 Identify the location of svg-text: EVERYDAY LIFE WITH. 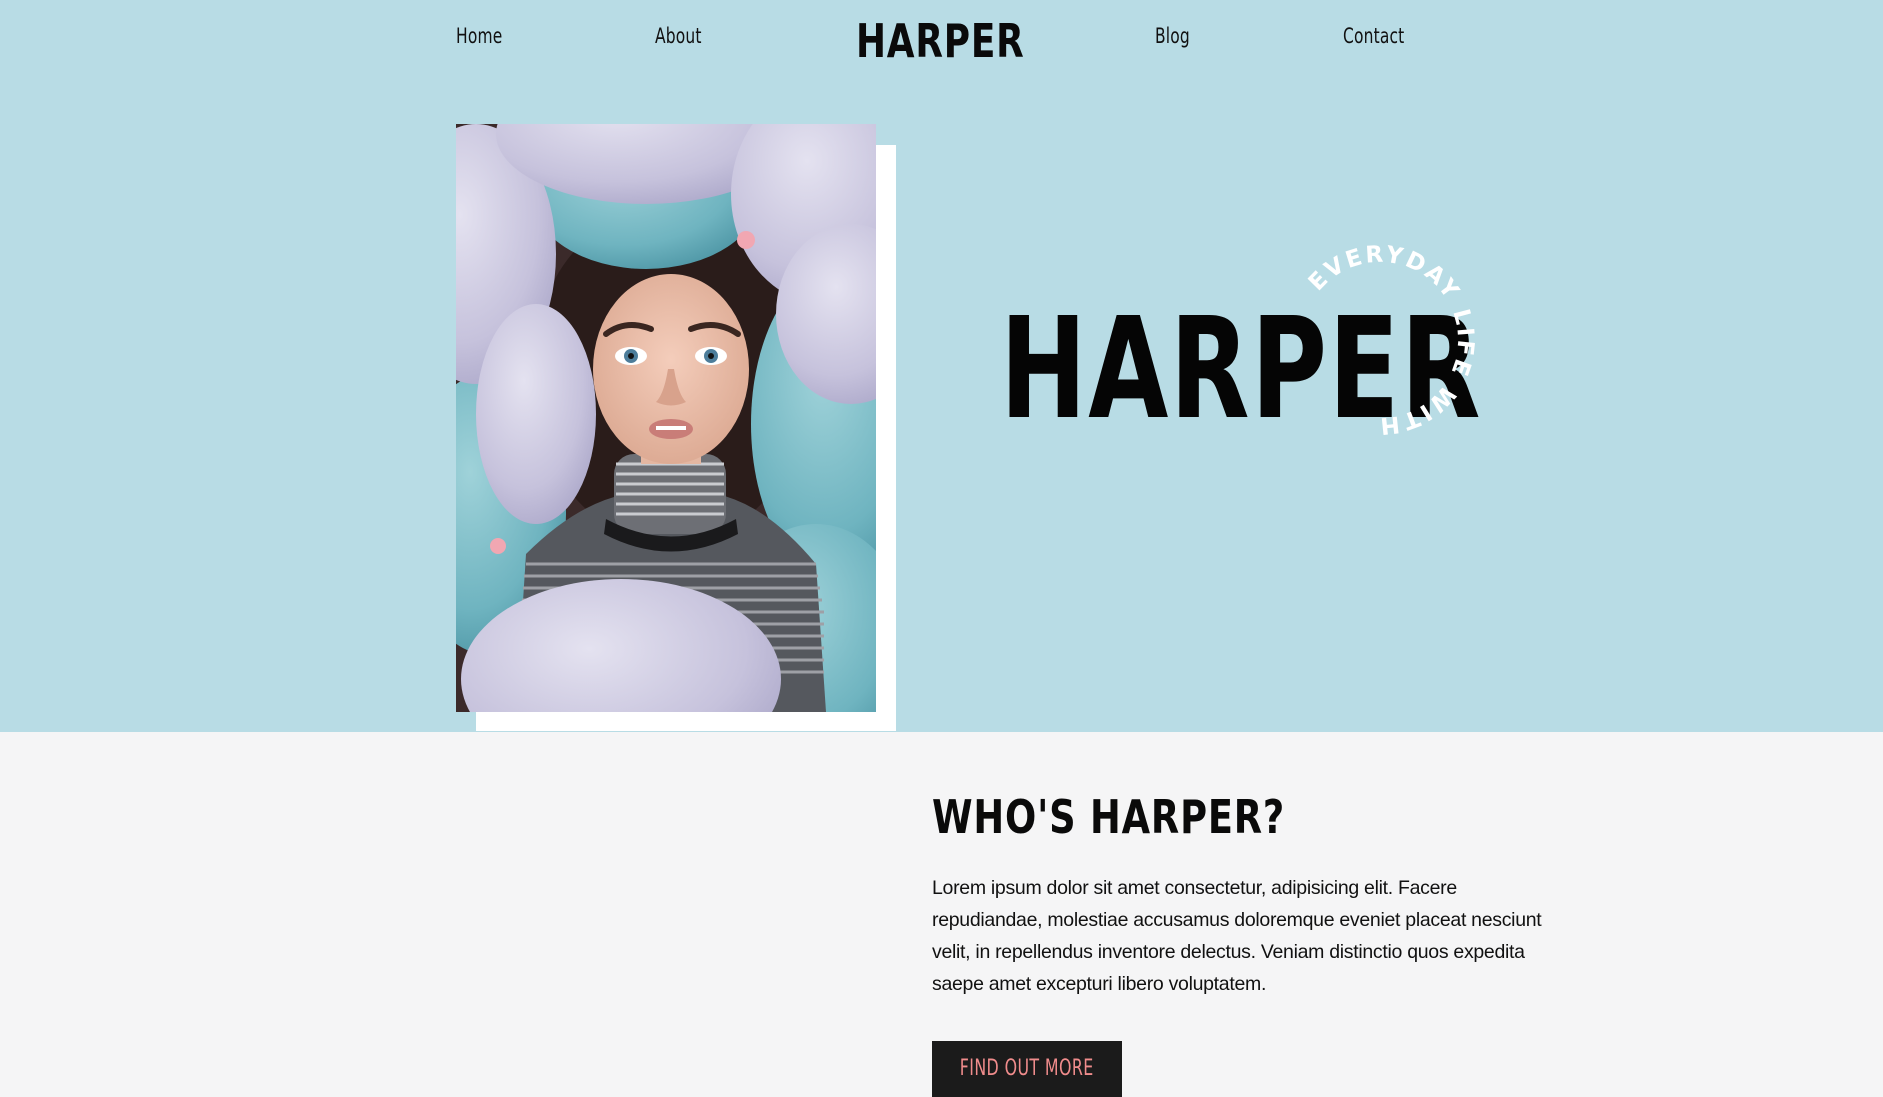
(1391, 340).